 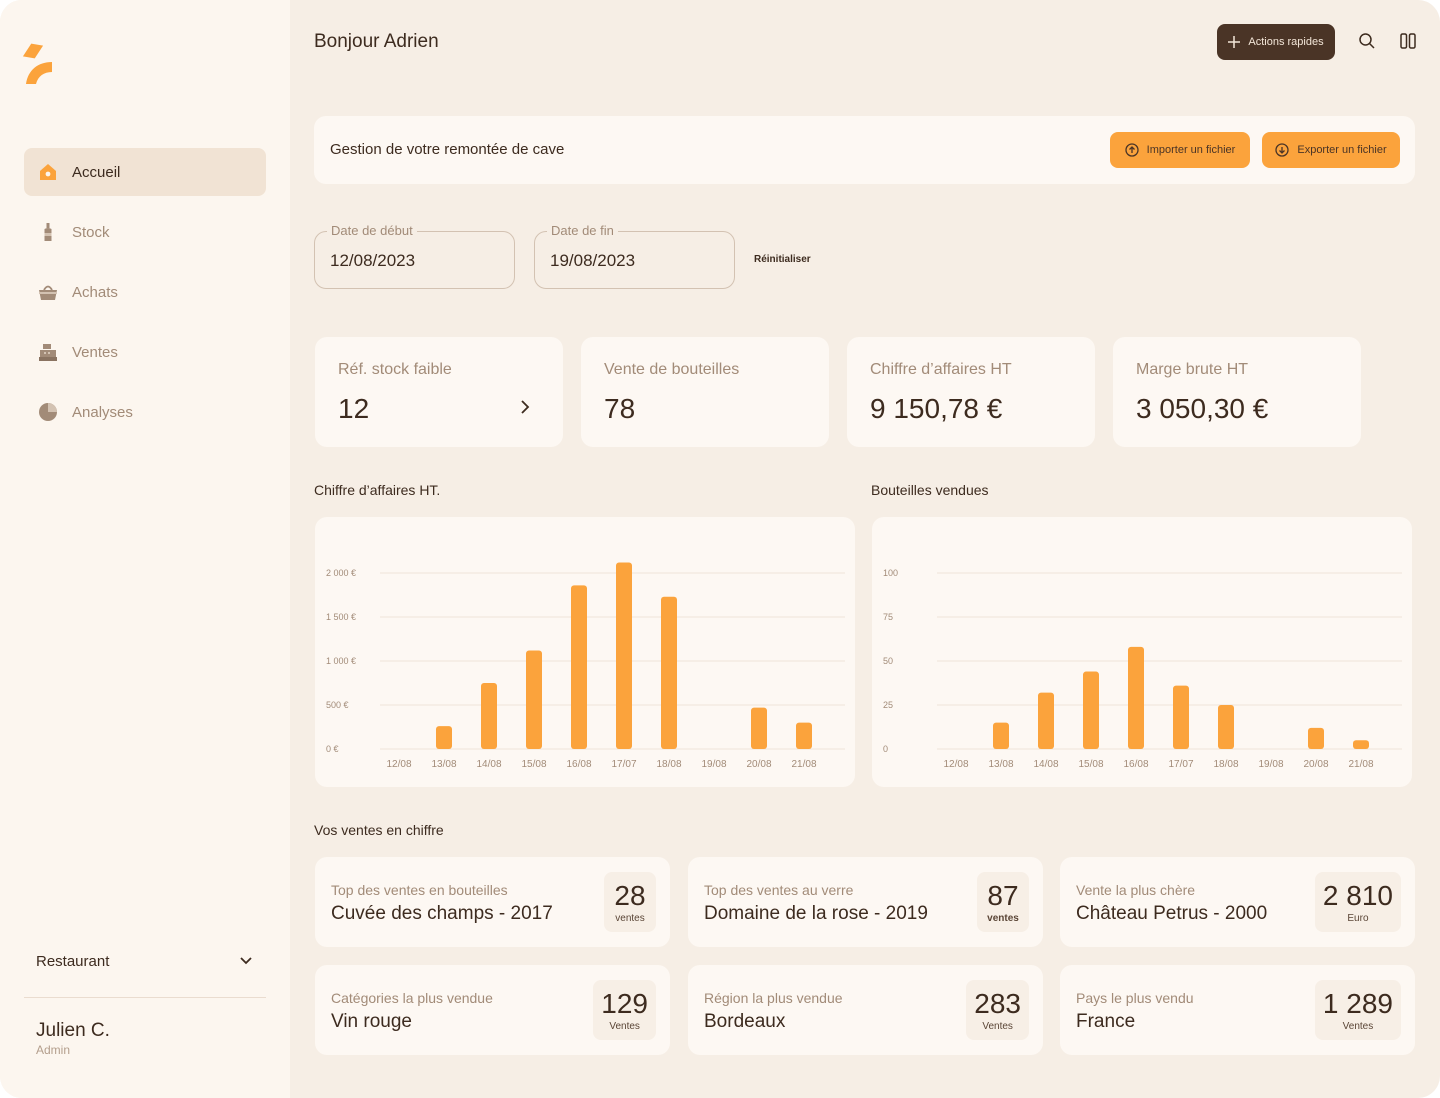 What do you see at coordinates (1135, 764) in the screenshot?
I see `bottles-x-tick-label: 16/08` at bounding box center [1135, 764].